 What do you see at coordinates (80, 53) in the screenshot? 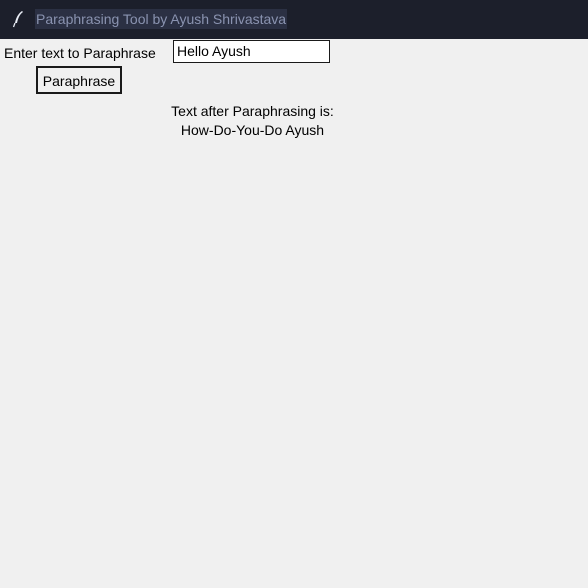
I see `input-label: Enter text to Paraphrase` at bounding box center [80, 53].